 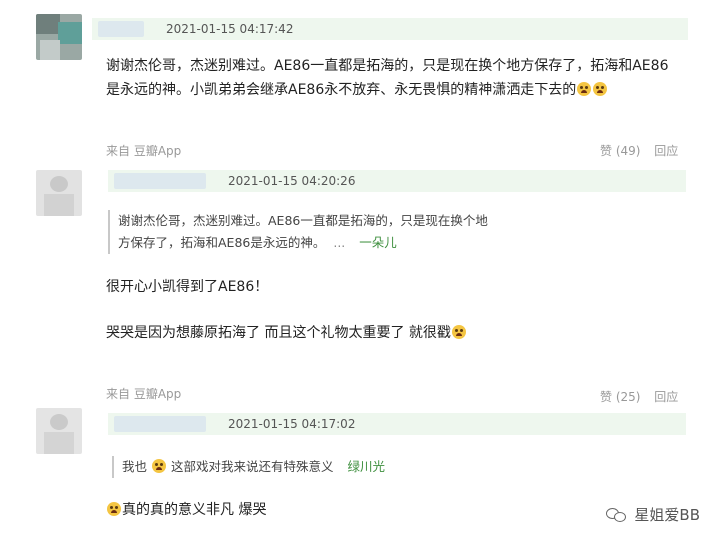 What do you see at coordinates (617, 515) in the screenshot?
I see `wechat-icon` at bounding box center [617, 515].